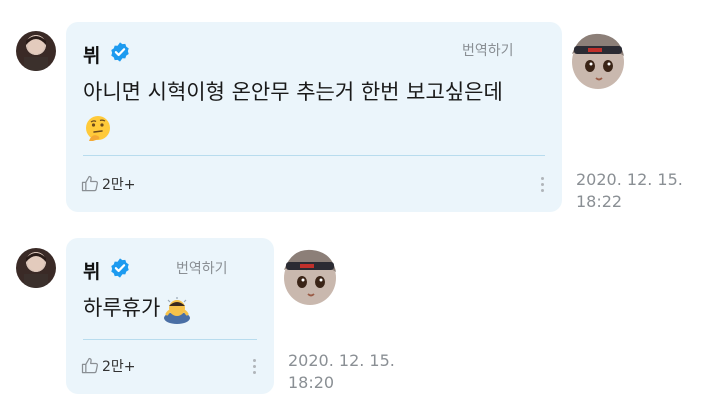  What do you see at coordinates (599, 201) in the screenshot?
I see `message-time: 18:22` at bounding box center [599, 201].